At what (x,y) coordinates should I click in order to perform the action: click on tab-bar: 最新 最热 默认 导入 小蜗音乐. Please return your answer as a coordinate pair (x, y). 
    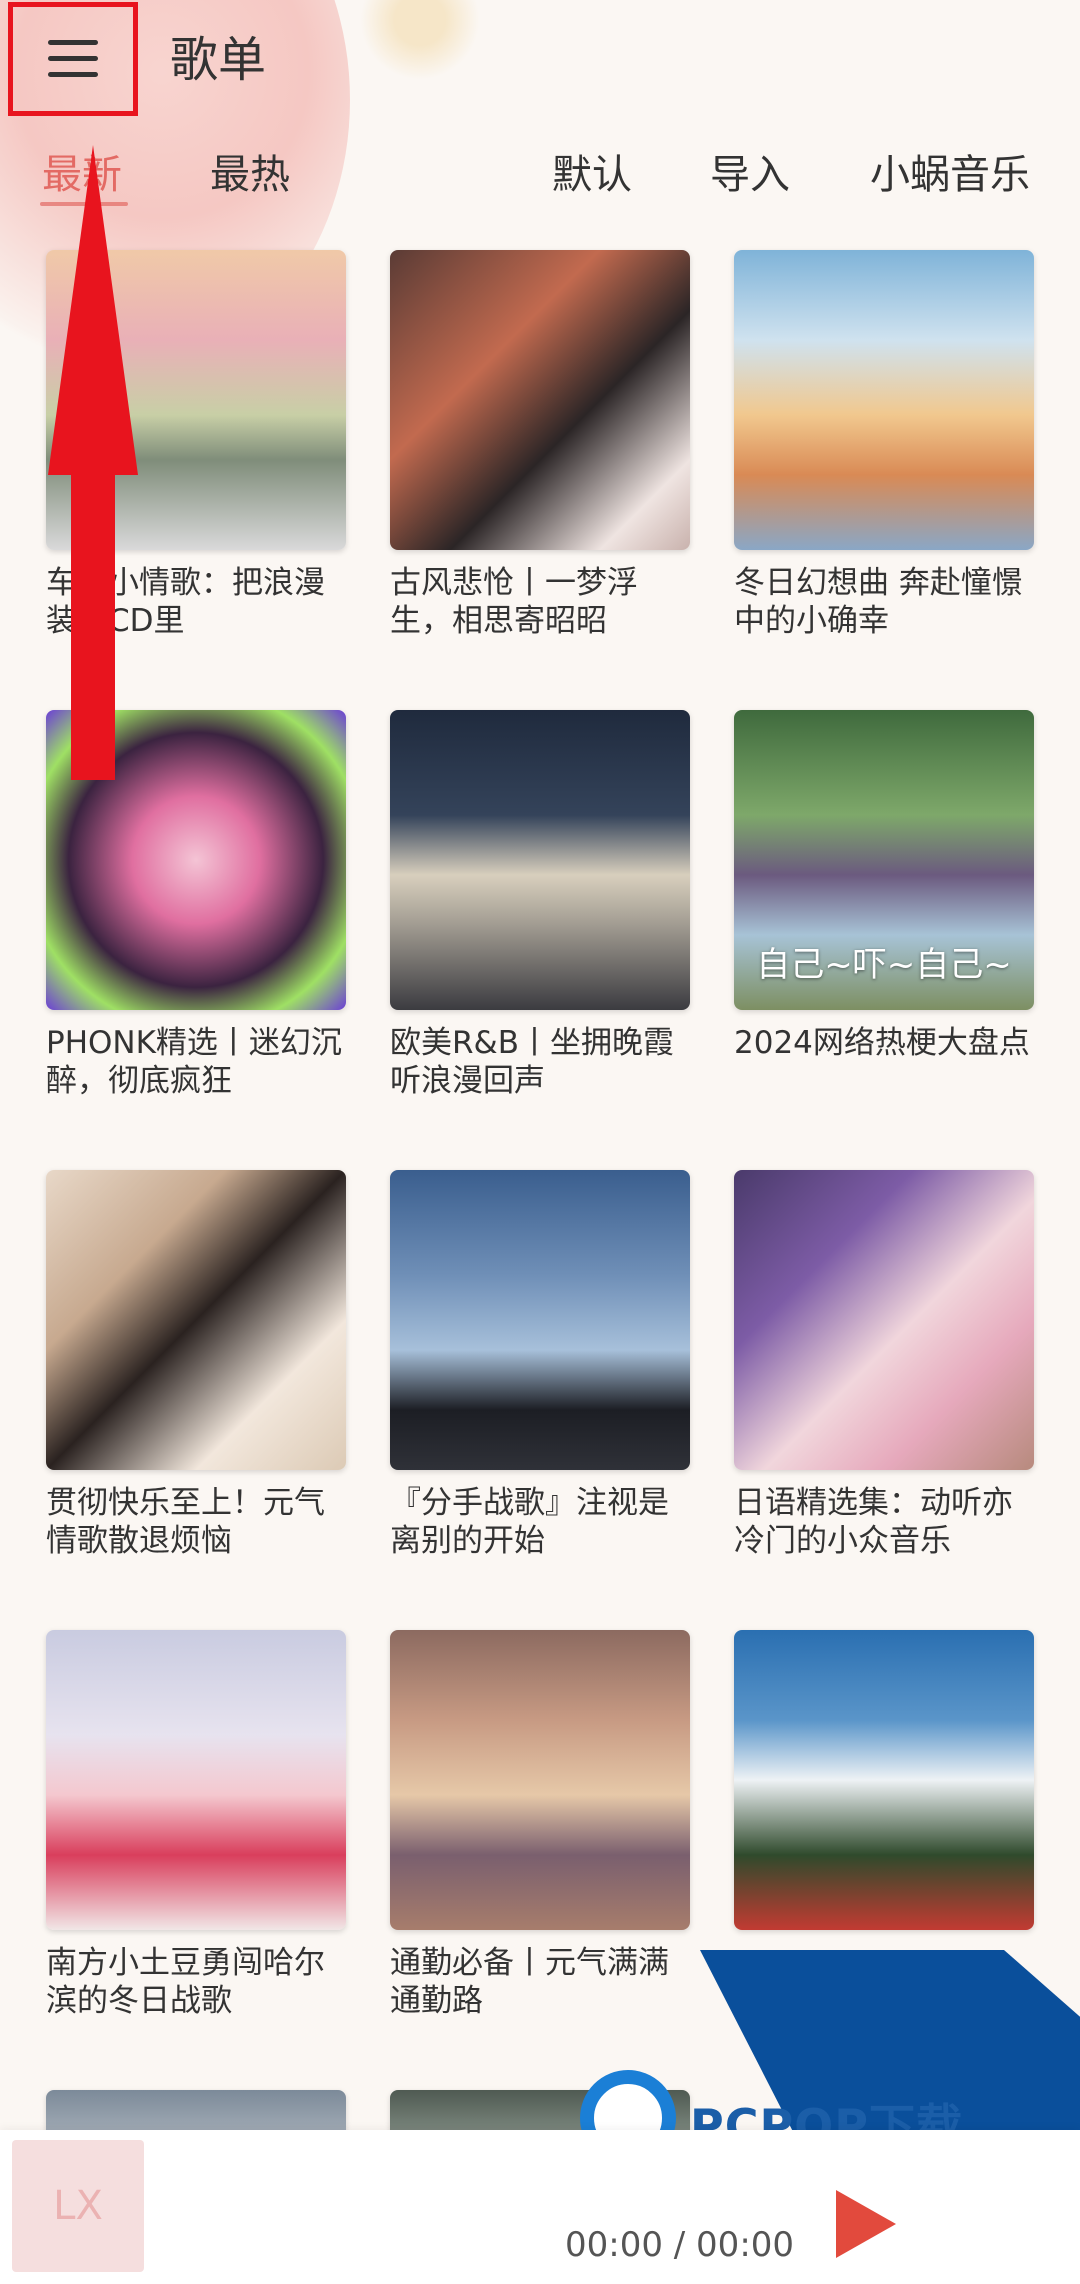
    Looking at the image, I should click on (540, 170).